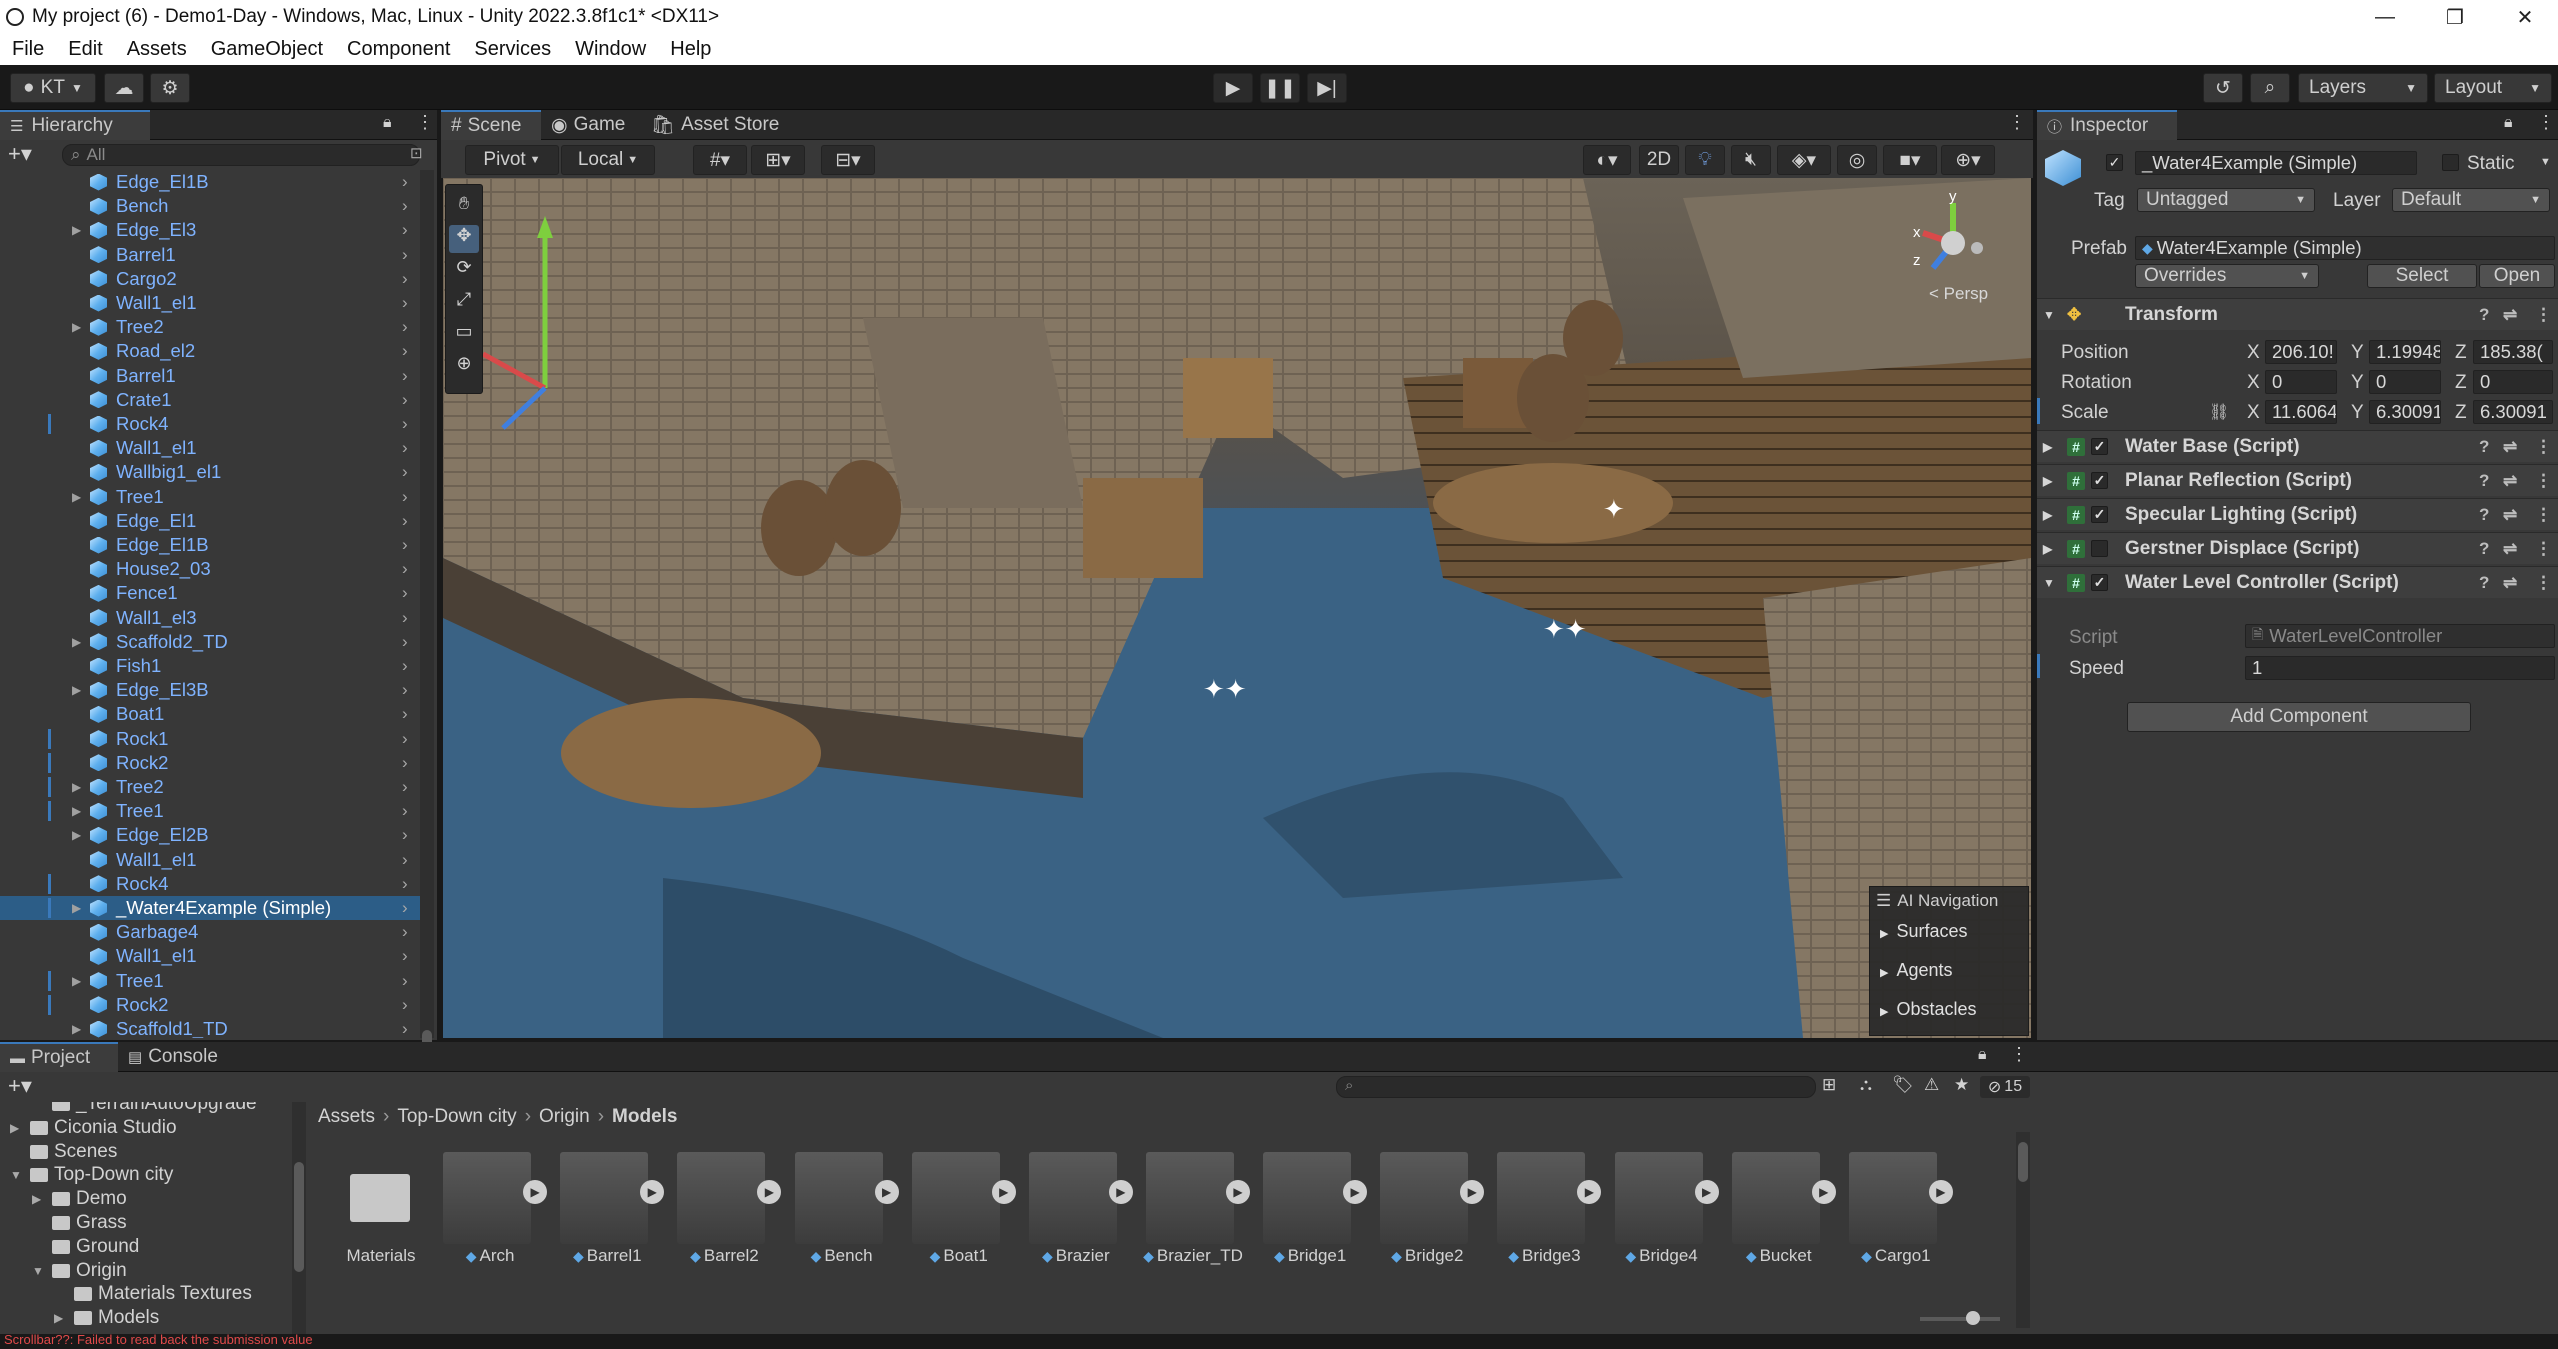  I want to click on nav-agents: ▶ Agents, so click(1916, 970).